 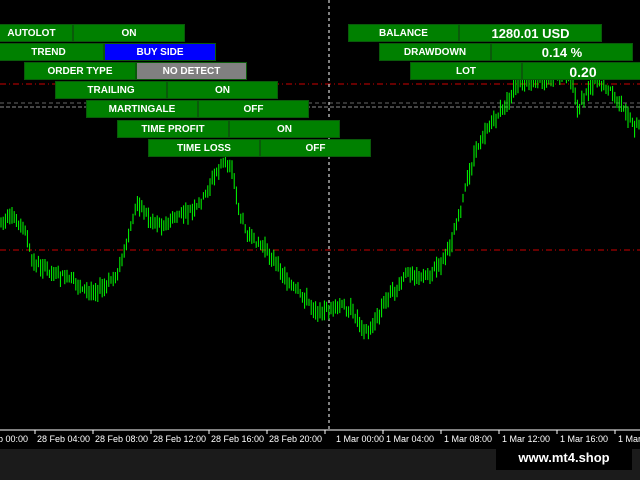 What do you see at coordinates (468, 439) in the screenshot?
I see `time-tick: 1 Mar 08:00` at bounding box center [468, 439].